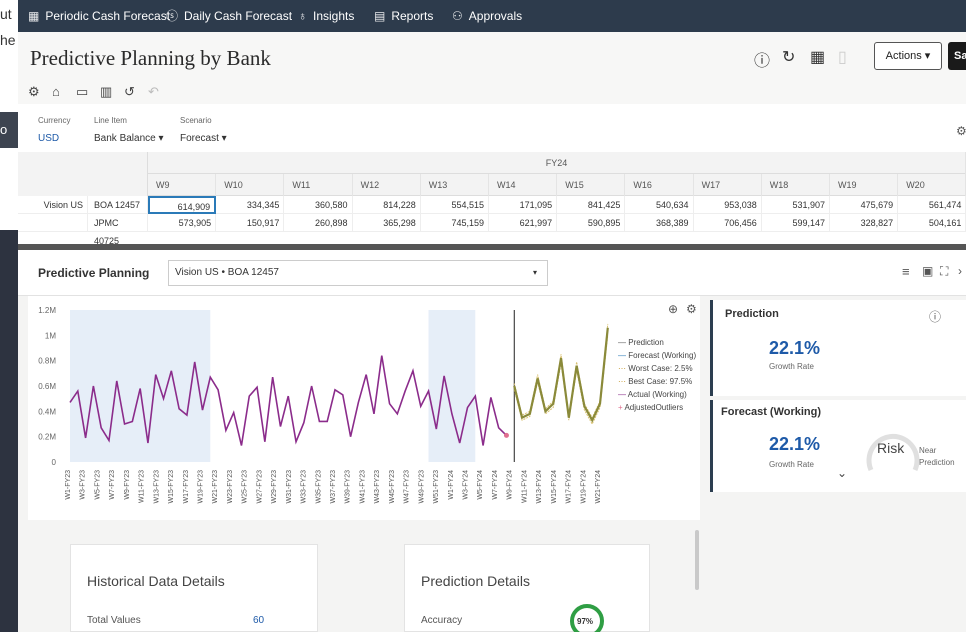 This screenshot has width=966, height=632. I want to click on y-tick-label: 0.6M, so click(47, 386).